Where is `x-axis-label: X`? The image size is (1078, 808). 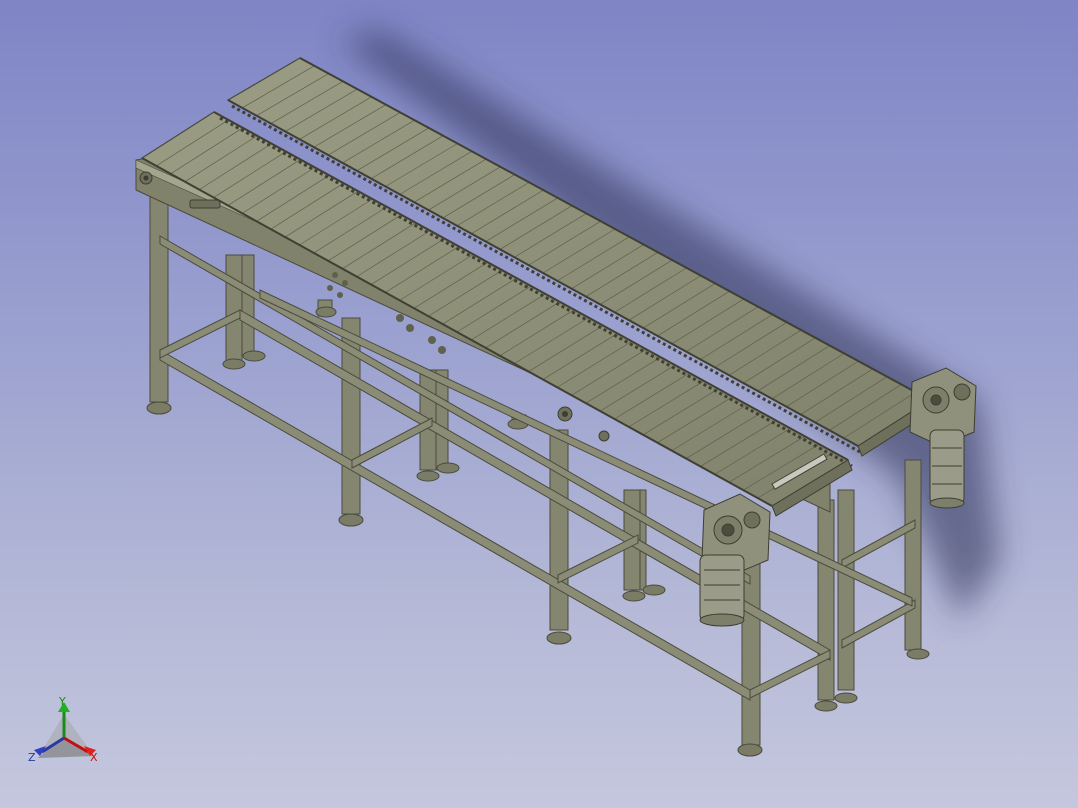 x-axis-label: X is located at coordinates (94, 757).